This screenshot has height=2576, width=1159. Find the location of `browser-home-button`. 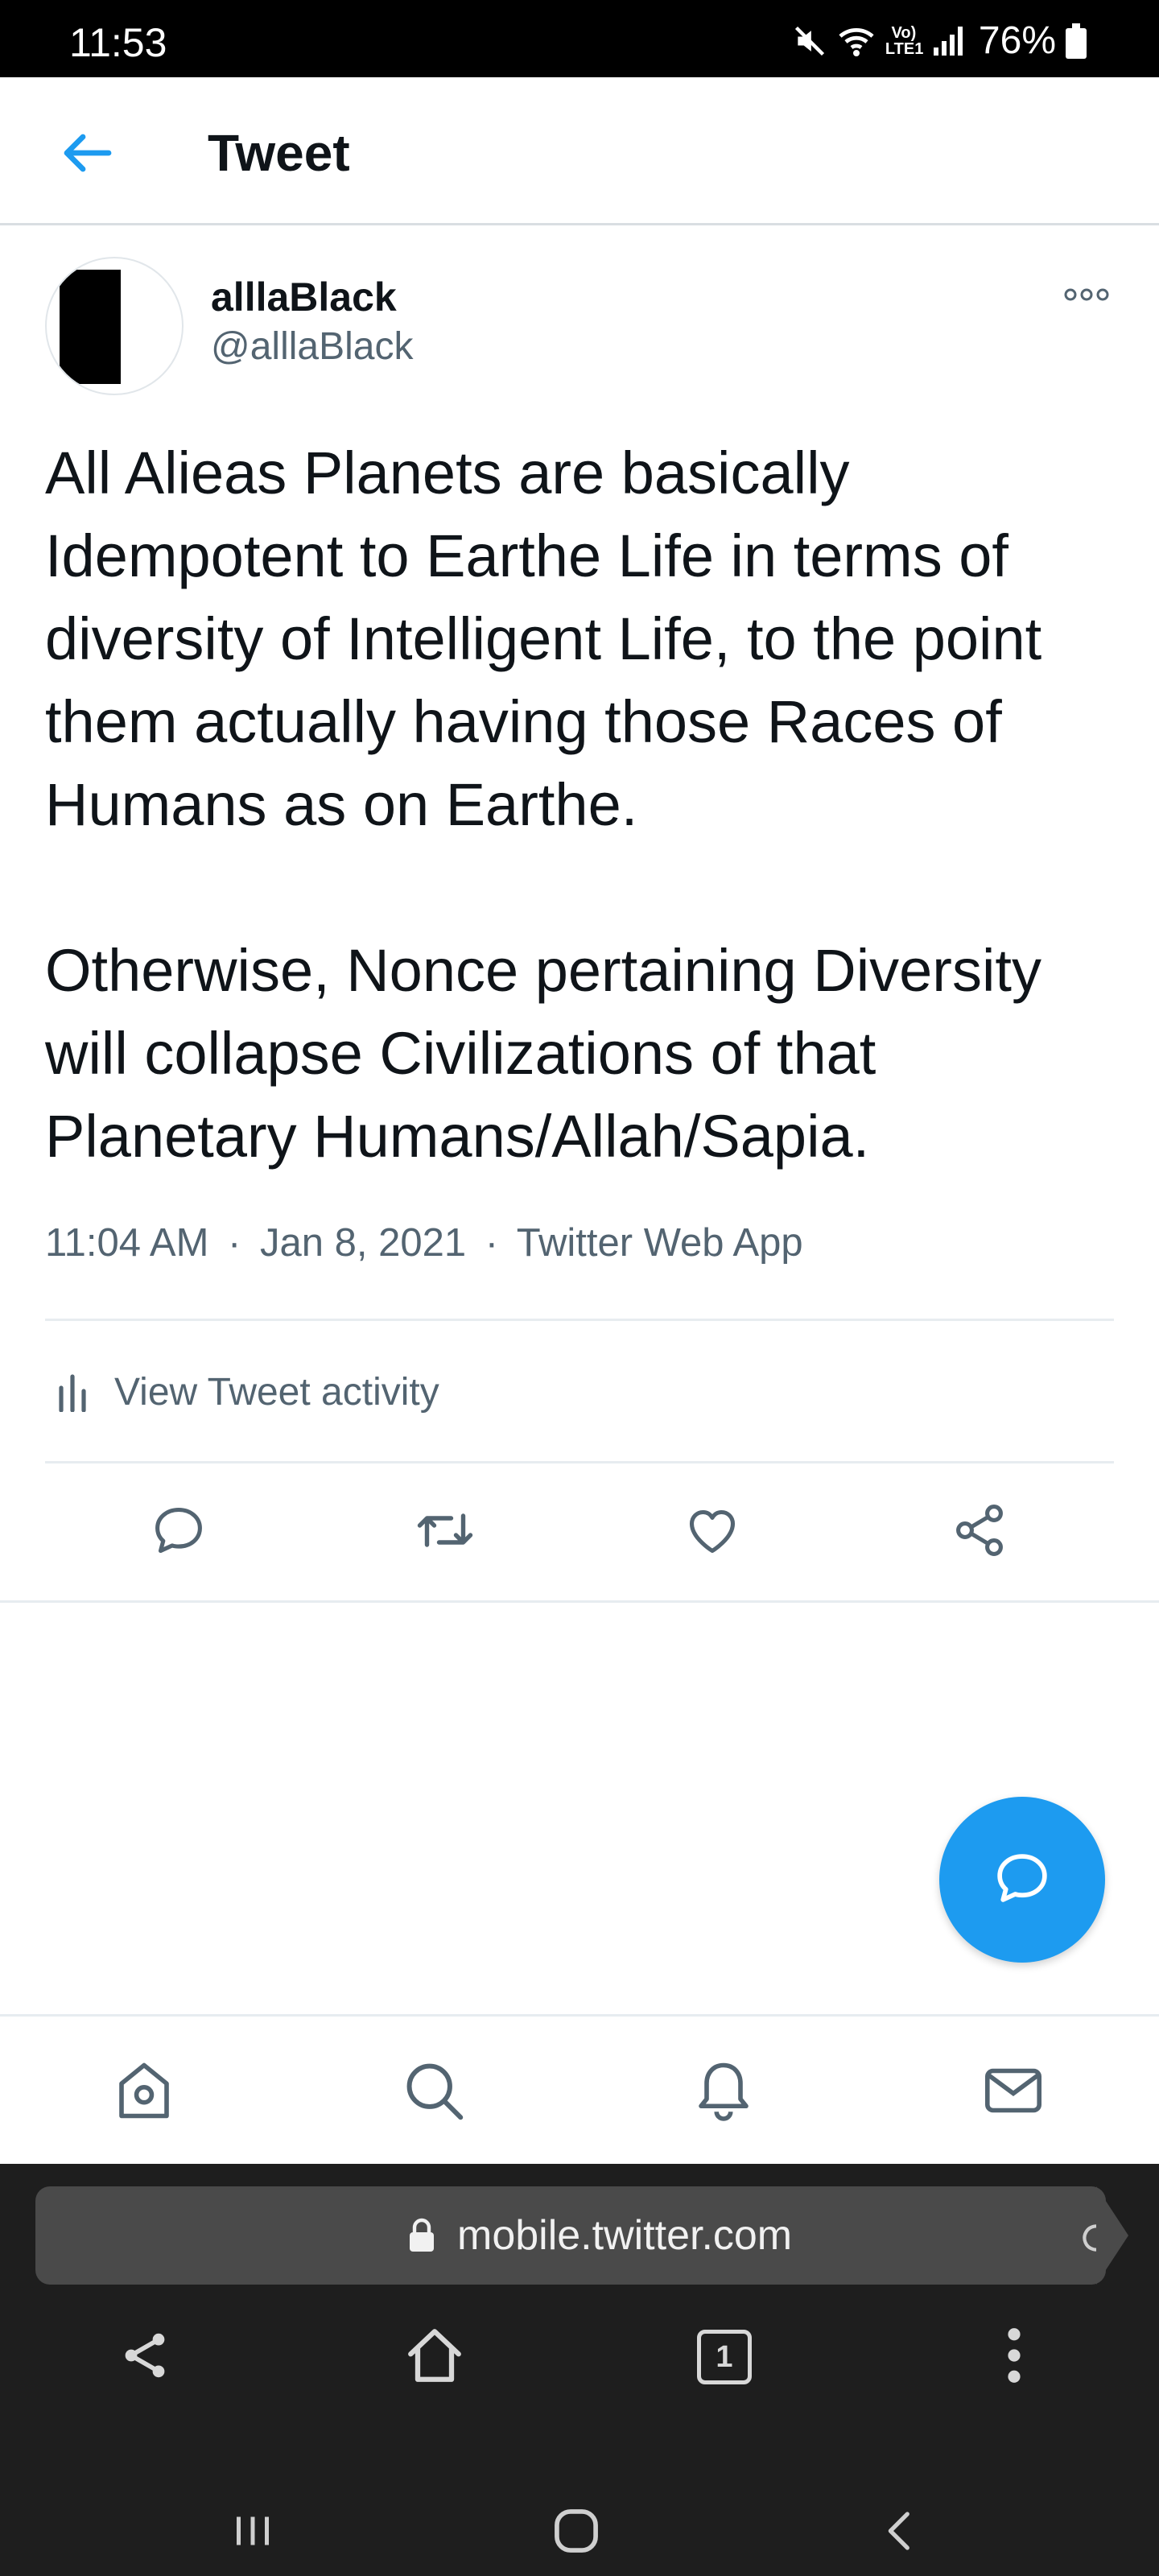

browser-home-button is located at coordinates (434, 2357).